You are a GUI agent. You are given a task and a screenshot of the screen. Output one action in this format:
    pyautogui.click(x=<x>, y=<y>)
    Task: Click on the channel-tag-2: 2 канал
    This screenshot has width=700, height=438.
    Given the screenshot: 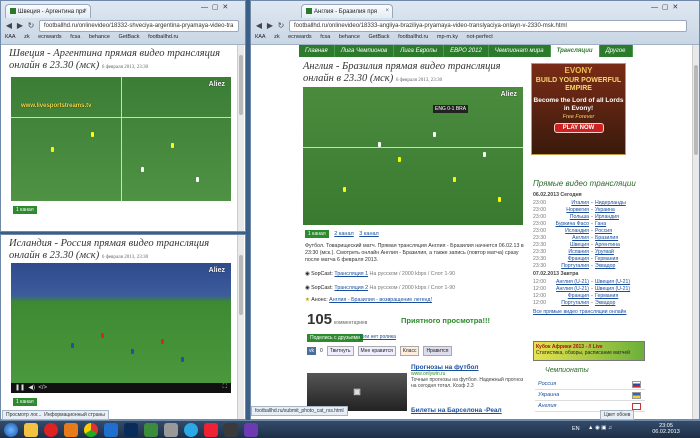 What is the action you would take?
    pyautogui.click(x=343, y=234)
    